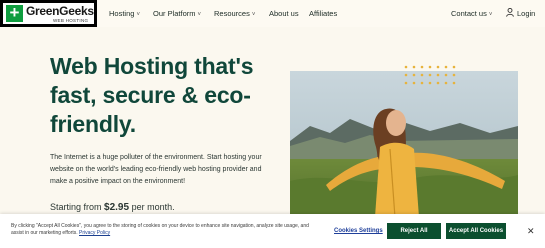  I want to click on nav-contact-us: Contact us ˅, so click(471, 13).